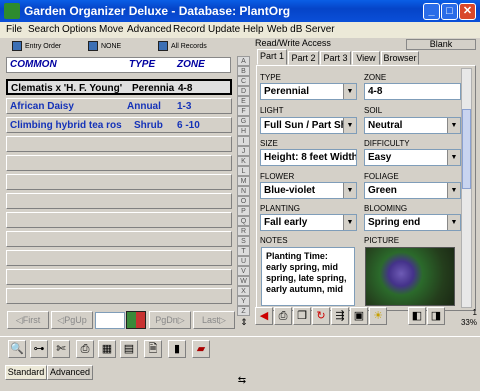  I want to click on column-header-type: TYPE, so click(142, 64).